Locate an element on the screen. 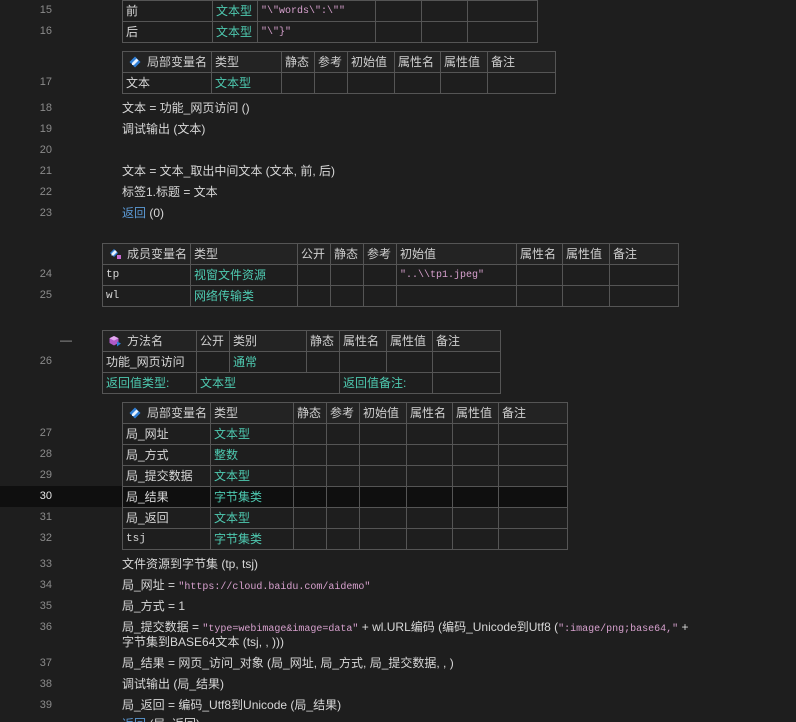  variable-name-cell: 文本 is located at coordinates (167, 83).